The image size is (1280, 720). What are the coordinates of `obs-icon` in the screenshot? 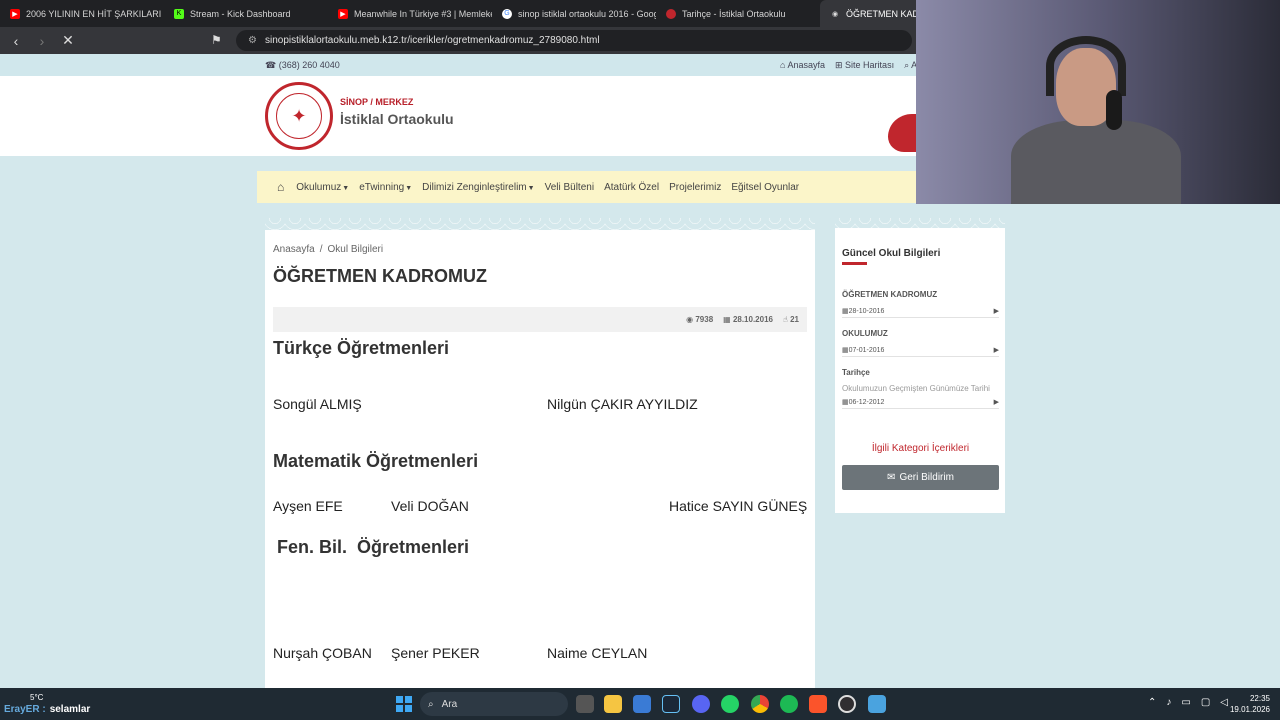 It's located at (847, 704).